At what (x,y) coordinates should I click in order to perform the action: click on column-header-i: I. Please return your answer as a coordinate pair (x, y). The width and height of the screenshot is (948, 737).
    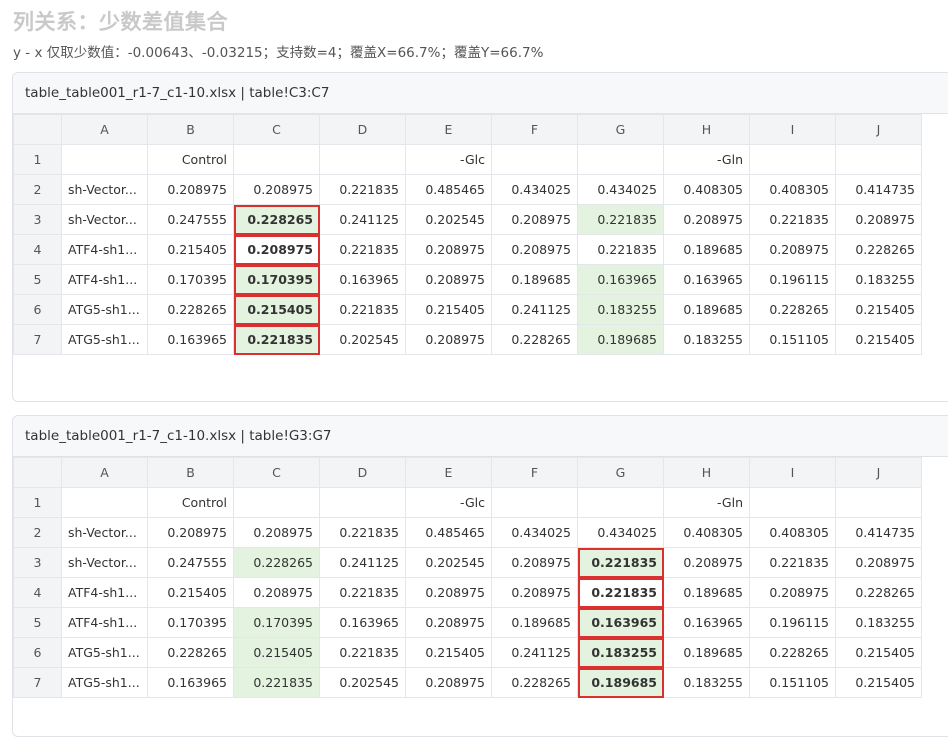
    Looking at the image, I should click on (792, 129).